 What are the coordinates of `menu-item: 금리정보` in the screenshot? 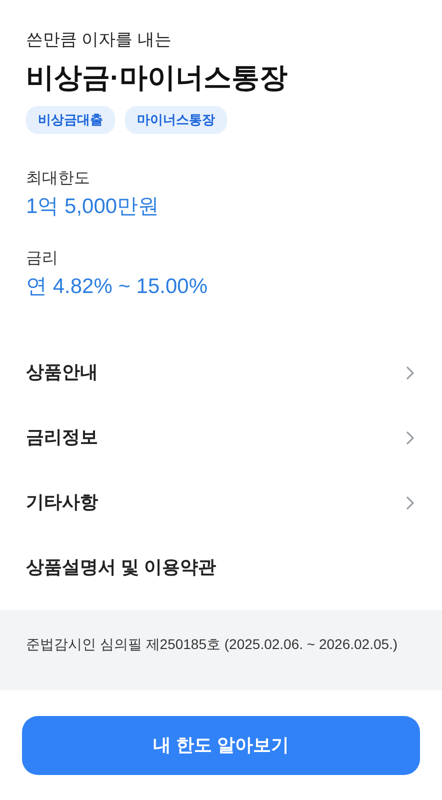 It's located at (221, 437).